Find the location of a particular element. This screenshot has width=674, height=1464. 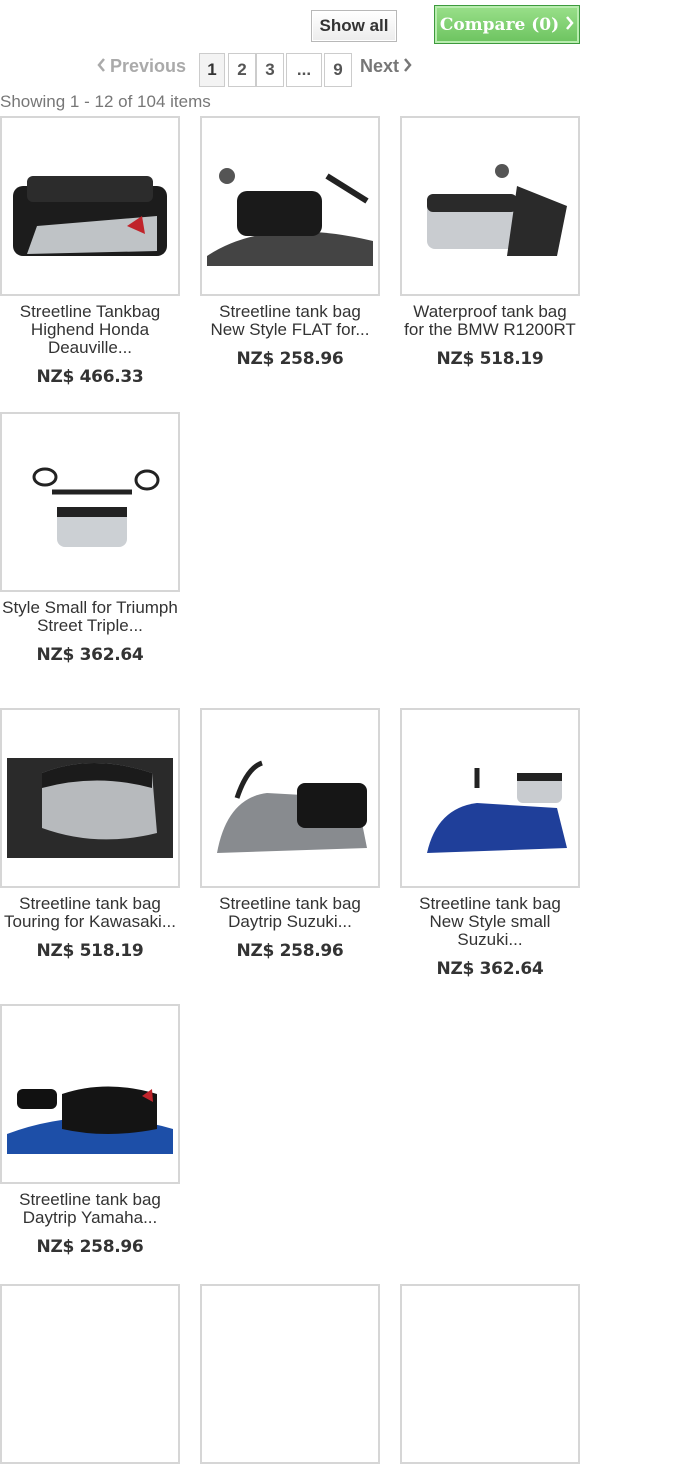

page-2-link: 2 is located at coordinates (242, 70).